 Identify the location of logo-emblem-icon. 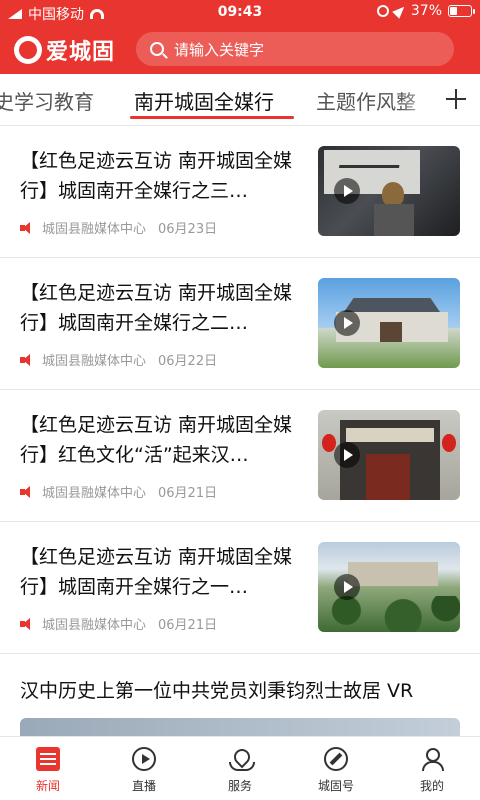
(28, 50).